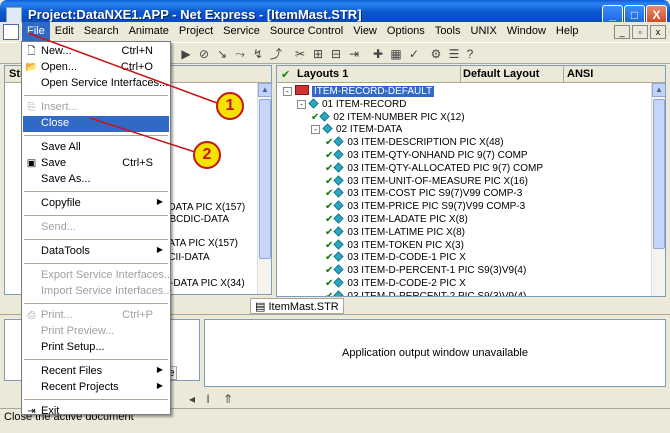 The height and width of the screenshot is (433, 670). Describe the element at coordinates (622, 32) in the screenshot. I see `mdi-minimize-button: _` at that location.